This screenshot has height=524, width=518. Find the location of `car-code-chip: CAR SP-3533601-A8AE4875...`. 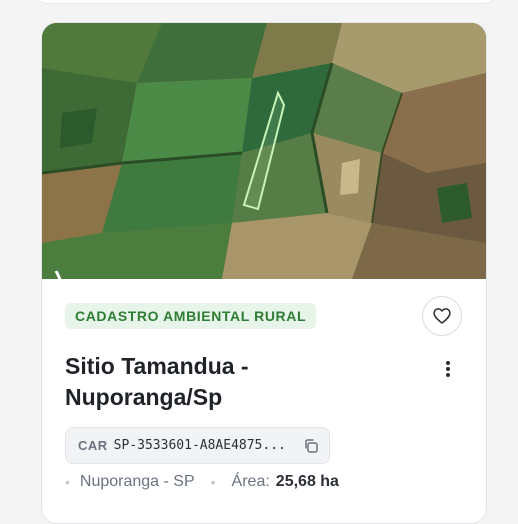

car-code-chip: CAR SP-3533601-A8AE4875... is located at coordinates (197, 445).